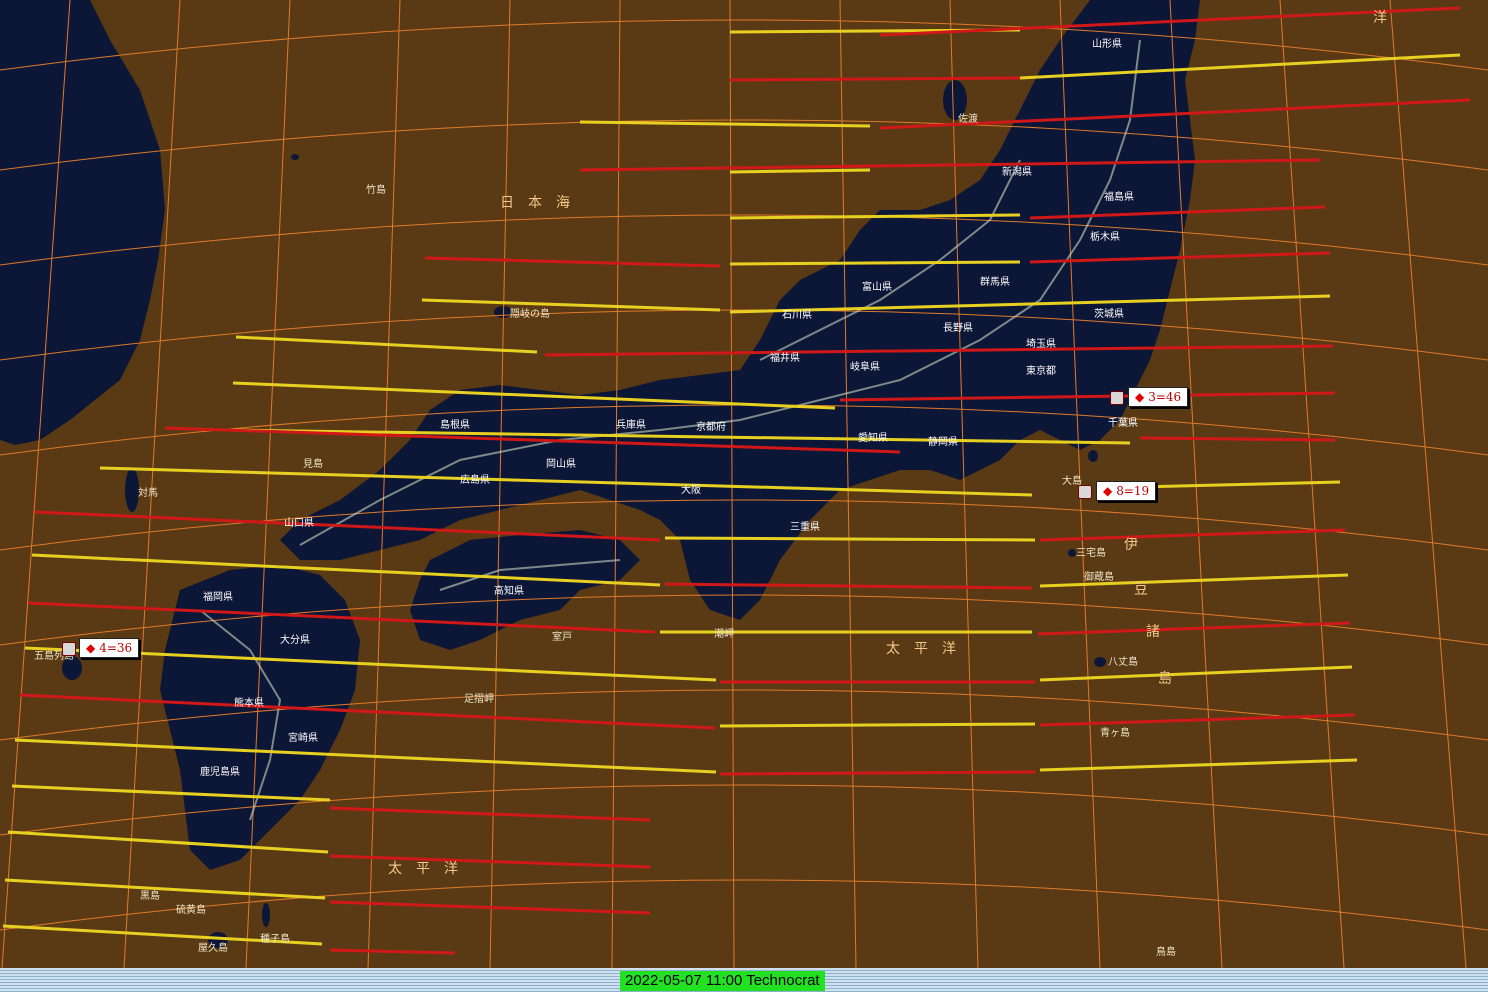 The height and width of the screenshot is (992, 1488). I want to click on land-miyake, so click(1072, 553).